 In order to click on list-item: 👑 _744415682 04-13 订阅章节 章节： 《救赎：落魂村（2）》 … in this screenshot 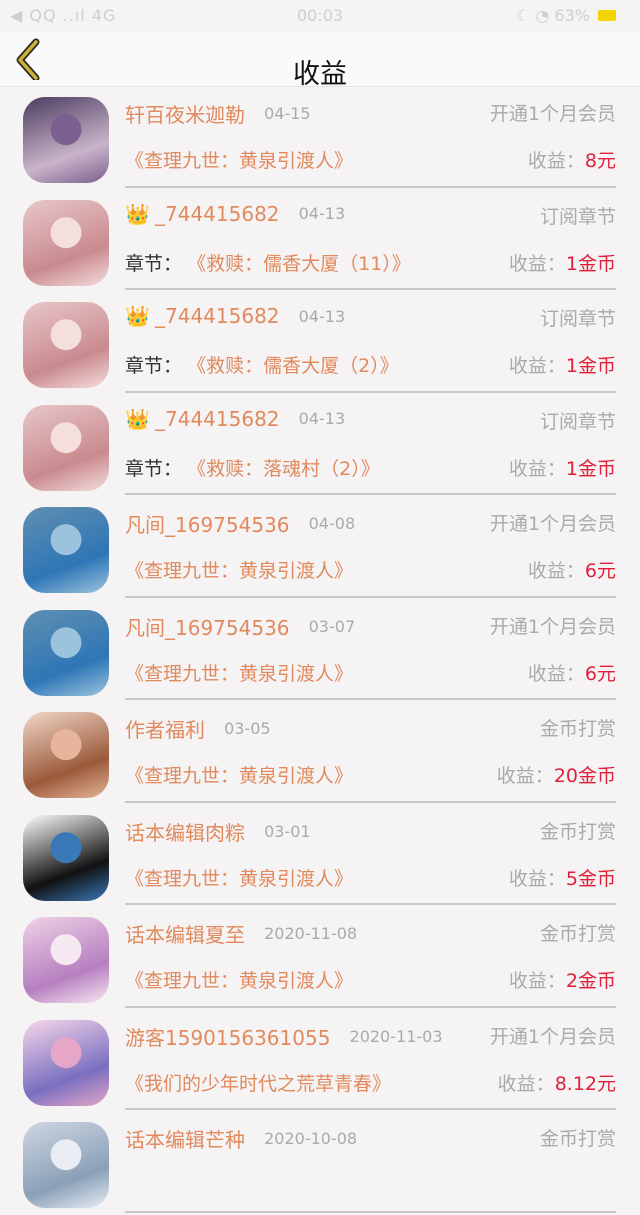, I will do `click(320, 446)`.